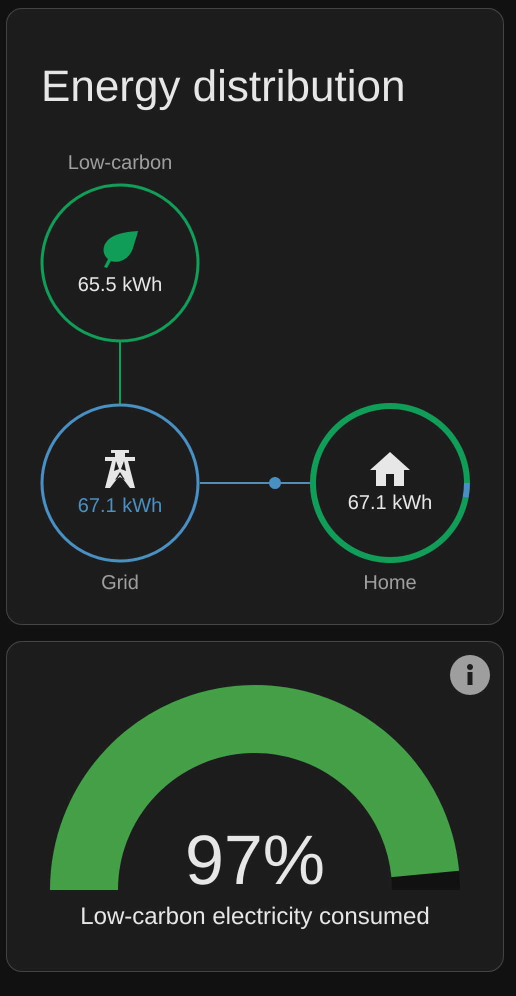 This screenshot has height=996, width=516. What do you see at coordinates (223, 87) in the screenshot?
I see `card-title: Energy distribution` at bounding box center [223, 87].